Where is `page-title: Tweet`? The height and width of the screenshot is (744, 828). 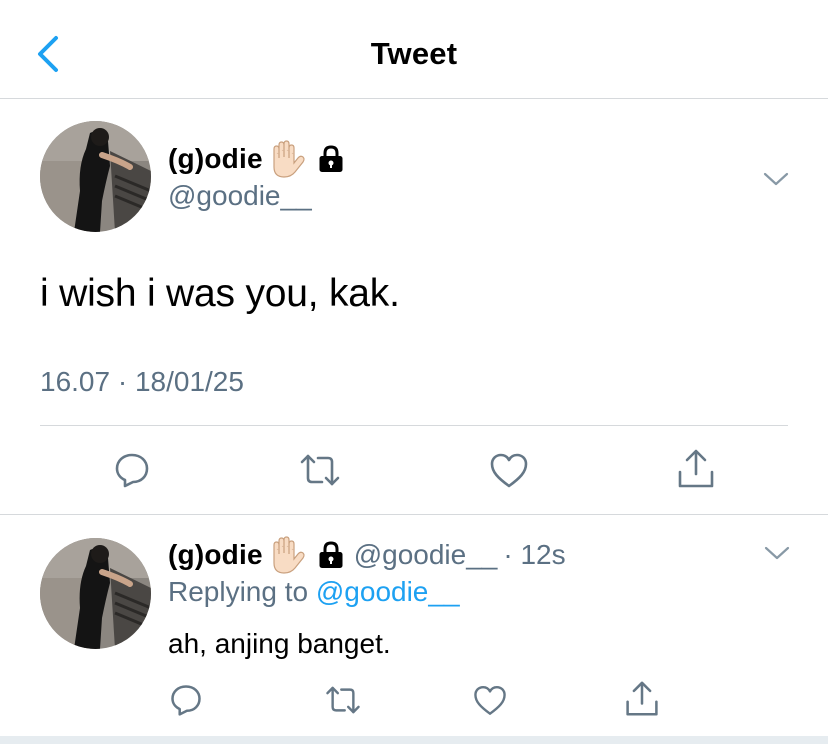 page-title: Tweet is located at coordinates (414, 53).